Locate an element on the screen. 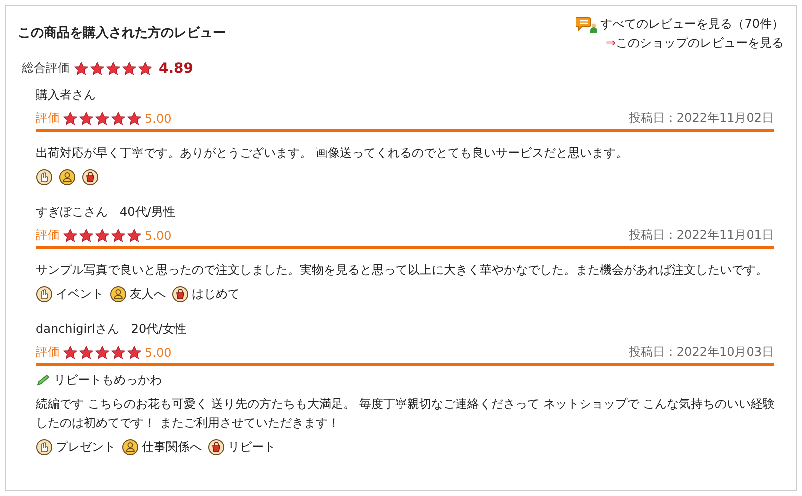 This screenshot has height=496, width=802. speech-bubble-person-icon is located at coordinates (587, 24).